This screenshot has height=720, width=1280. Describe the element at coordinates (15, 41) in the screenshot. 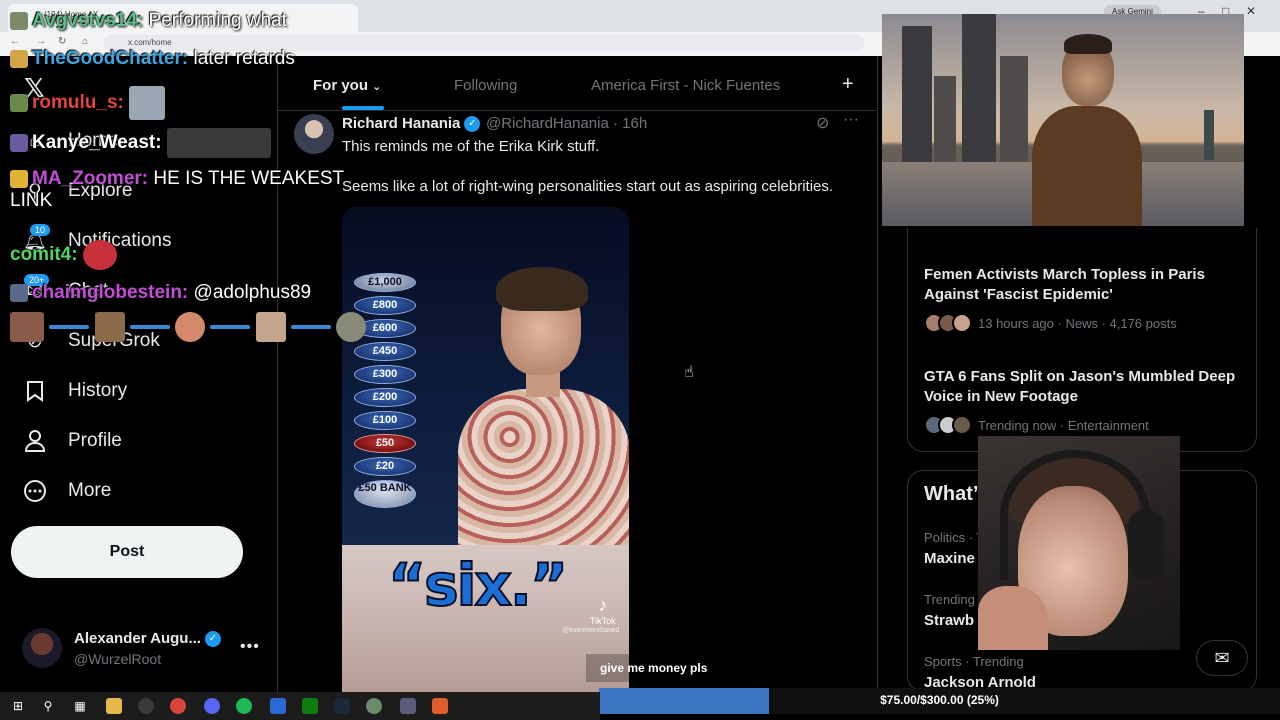

I see `back-icon: ←` at that location.